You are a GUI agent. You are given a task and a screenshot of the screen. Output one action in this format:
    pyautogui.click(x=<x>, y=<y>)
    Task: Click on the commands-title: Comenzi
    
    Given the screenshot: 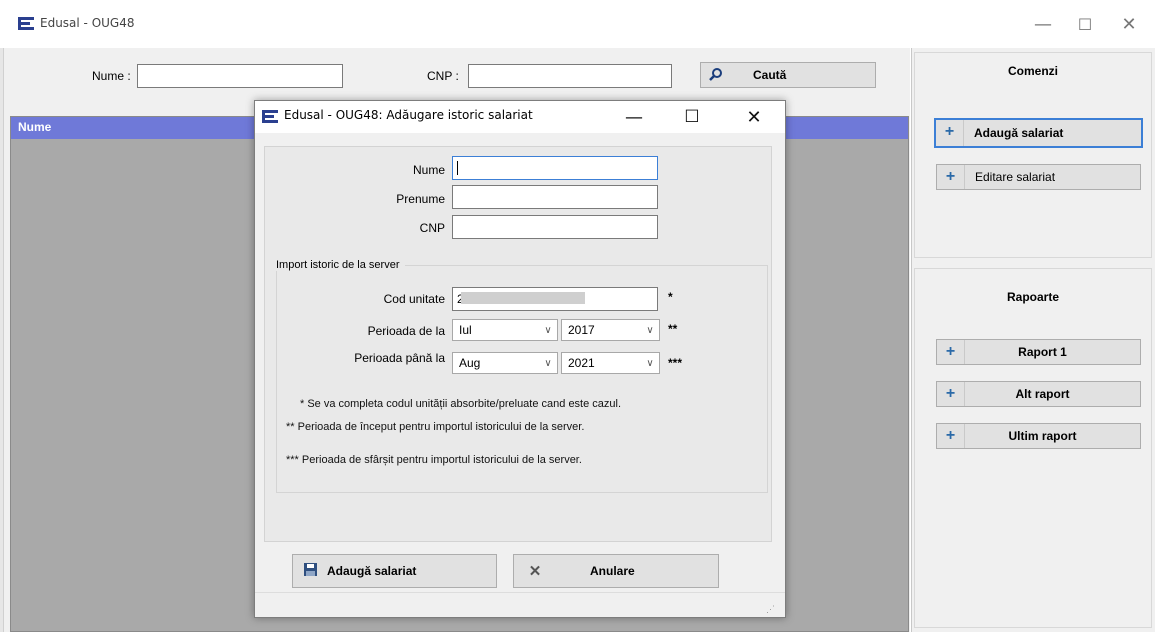 What is the action you would take?
    pyautogui.click(x=1032, y=71)
    